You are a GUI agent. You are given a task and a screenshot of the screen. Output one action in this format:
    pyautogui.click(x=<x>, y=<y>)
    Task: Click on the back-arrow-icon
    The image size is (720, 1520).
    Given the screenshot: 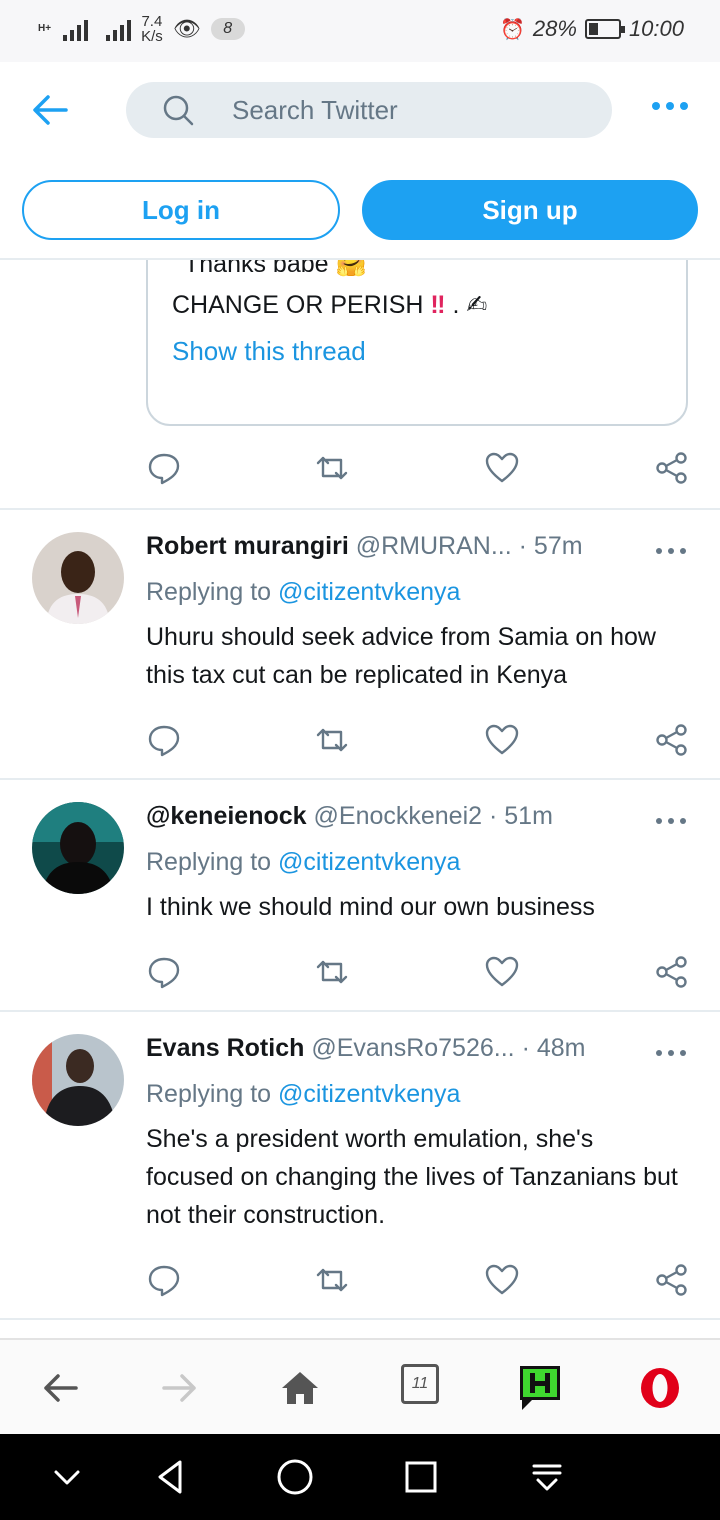 What is the action you would take?
    pyautogui.click(x=50, y=110)
    